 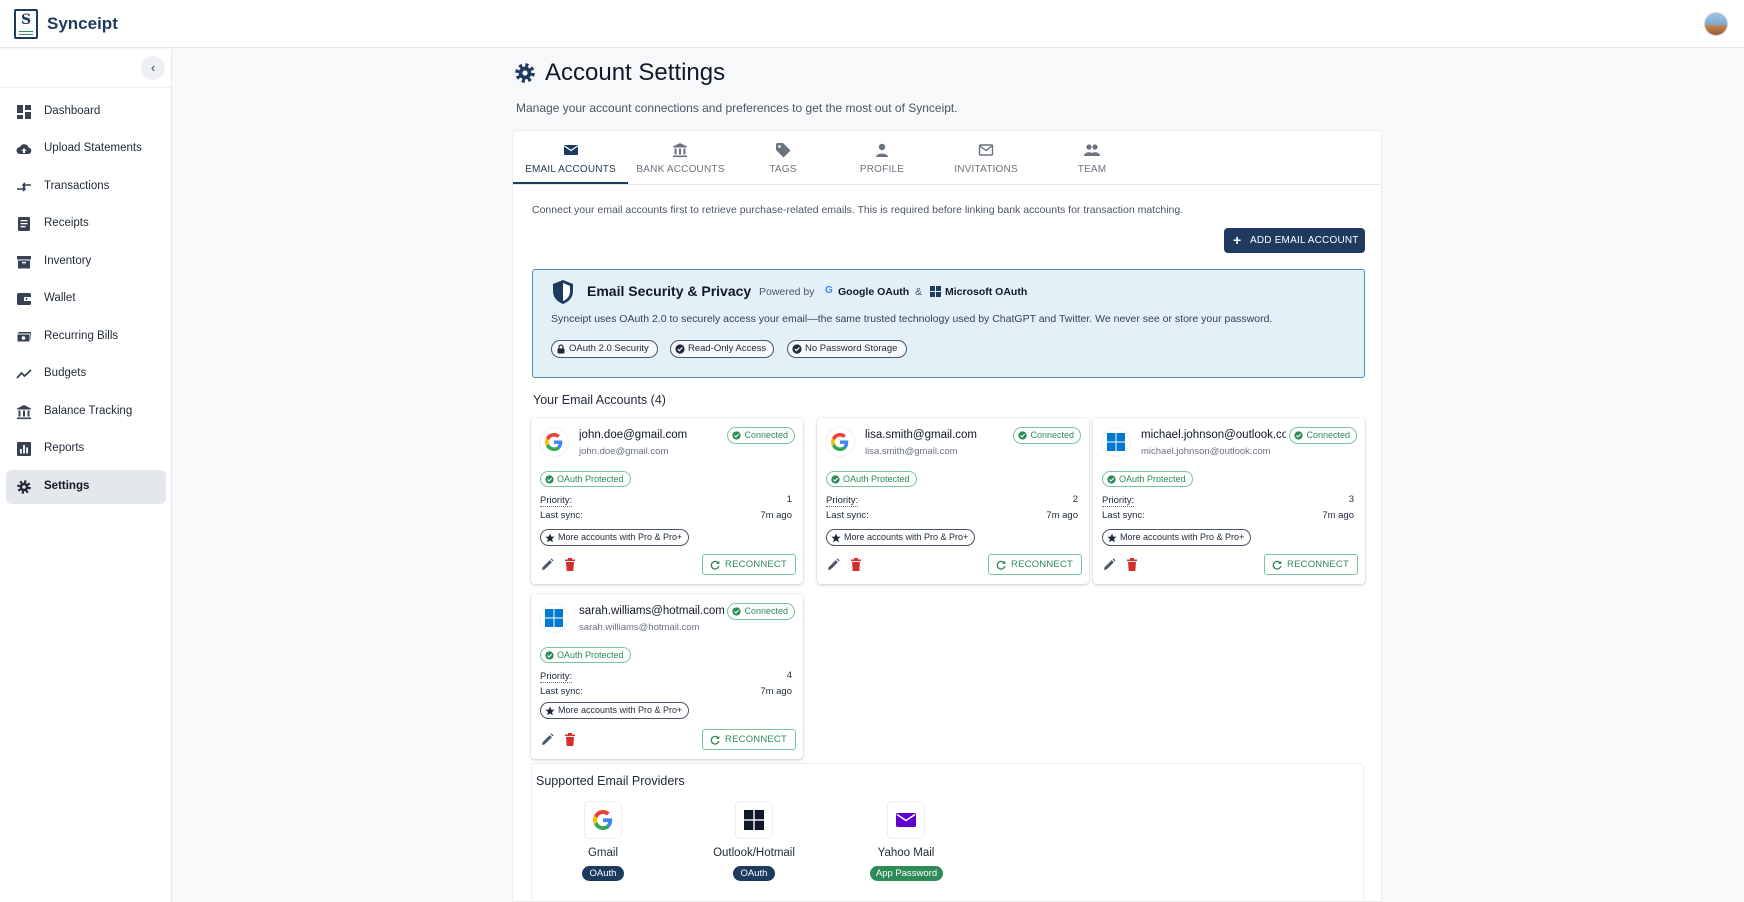 I want to click on sidebar-item-label: Wallet, so click(x=60, y=298).